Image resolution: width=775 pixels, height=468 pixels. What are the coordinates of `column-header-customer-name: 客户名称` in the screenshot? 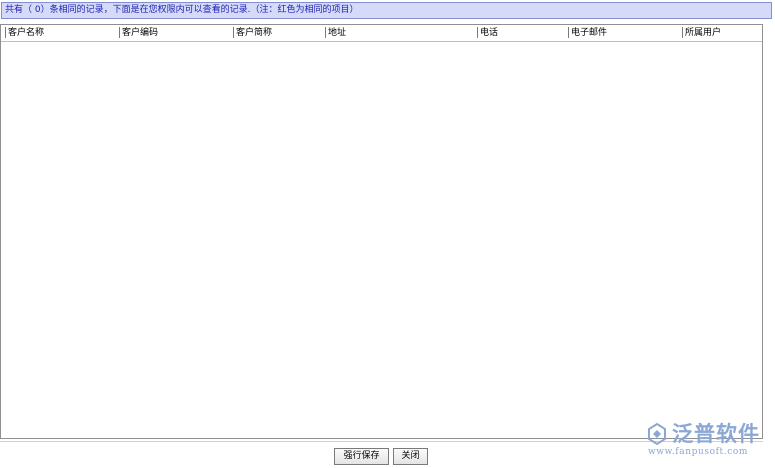 It's located at (24, 33).